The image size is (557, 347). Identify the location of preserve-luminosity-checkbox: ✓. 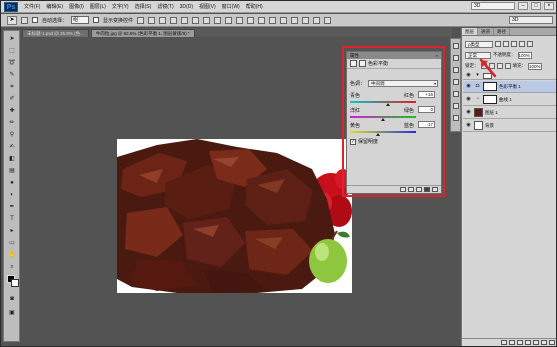
(353, 141).